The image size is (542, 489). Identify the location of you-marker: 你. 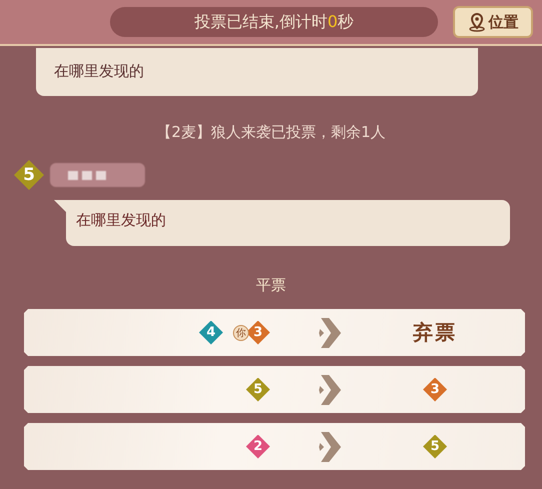
(241, 332).